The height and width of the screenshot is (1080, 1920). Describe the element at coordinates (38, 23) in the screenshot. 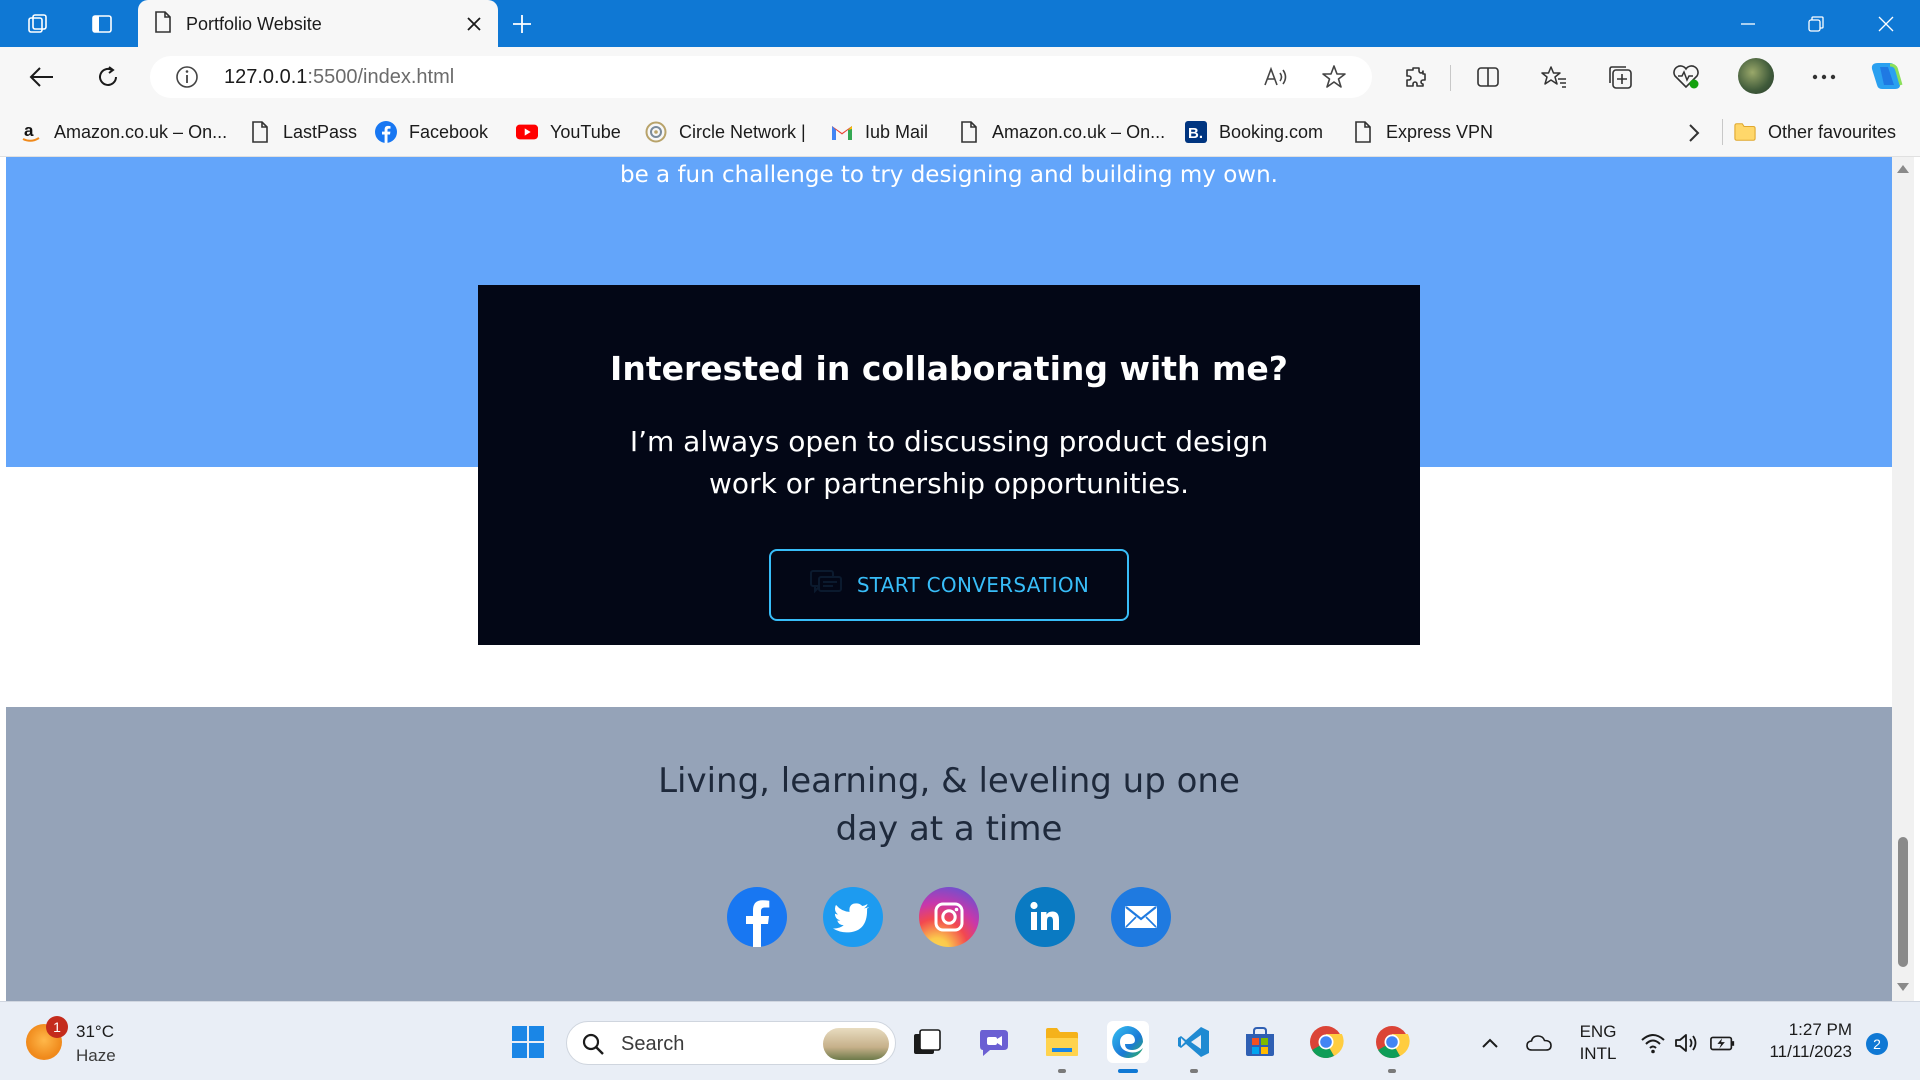

I see `workspaces-icon` at that location.